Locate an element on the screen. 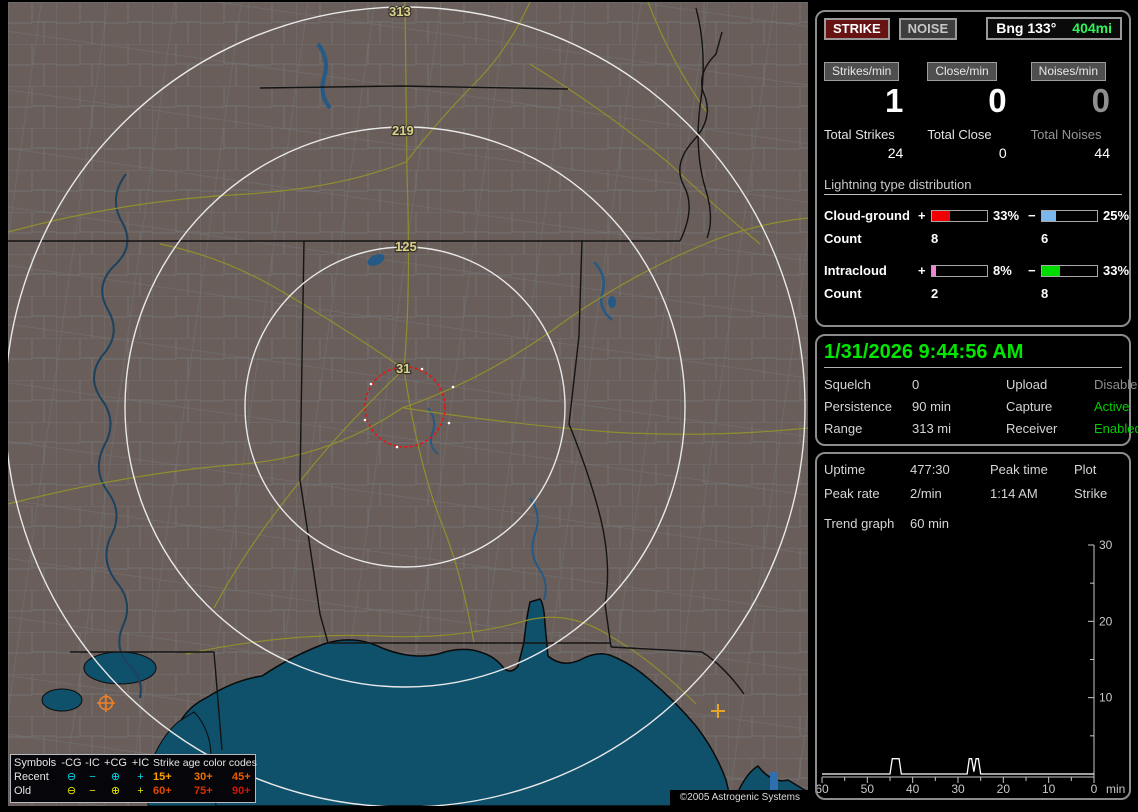 The height and width of the screenshot is (812, 1138). legend-col-neg-cg: -CG is located at coordinates (71, 763).